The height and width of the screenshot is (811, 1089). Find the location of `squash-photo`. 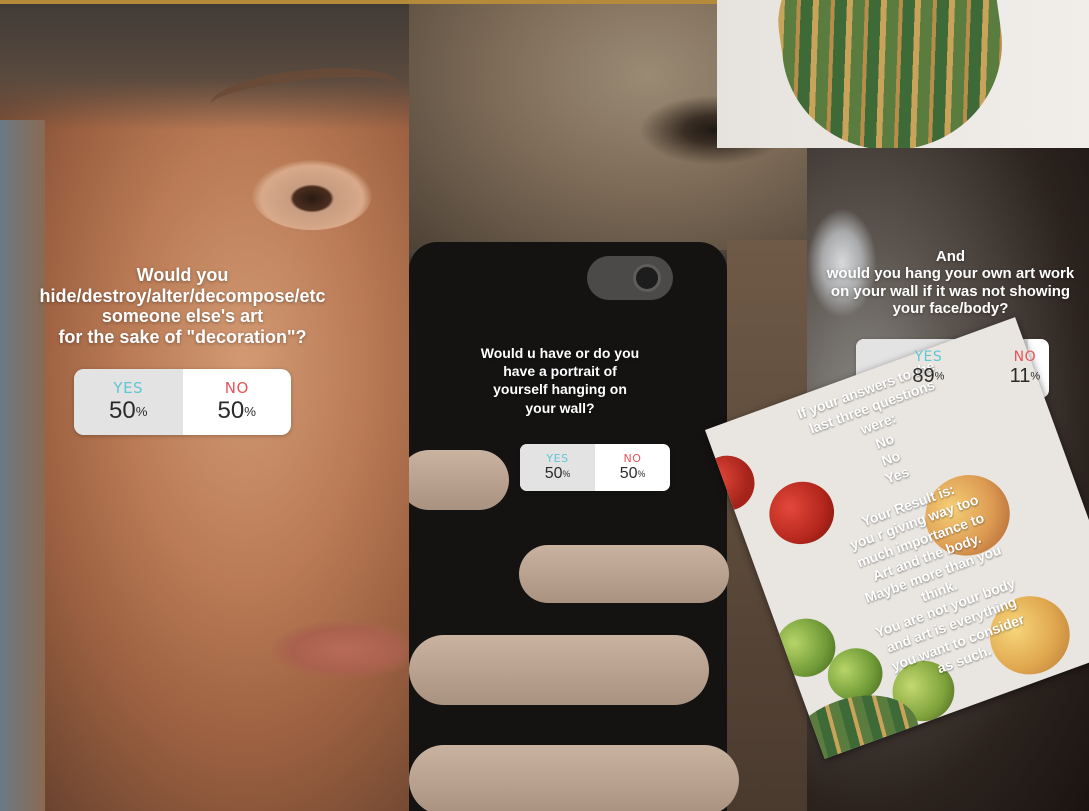

squash-photo is located at coordinates (903, 74).